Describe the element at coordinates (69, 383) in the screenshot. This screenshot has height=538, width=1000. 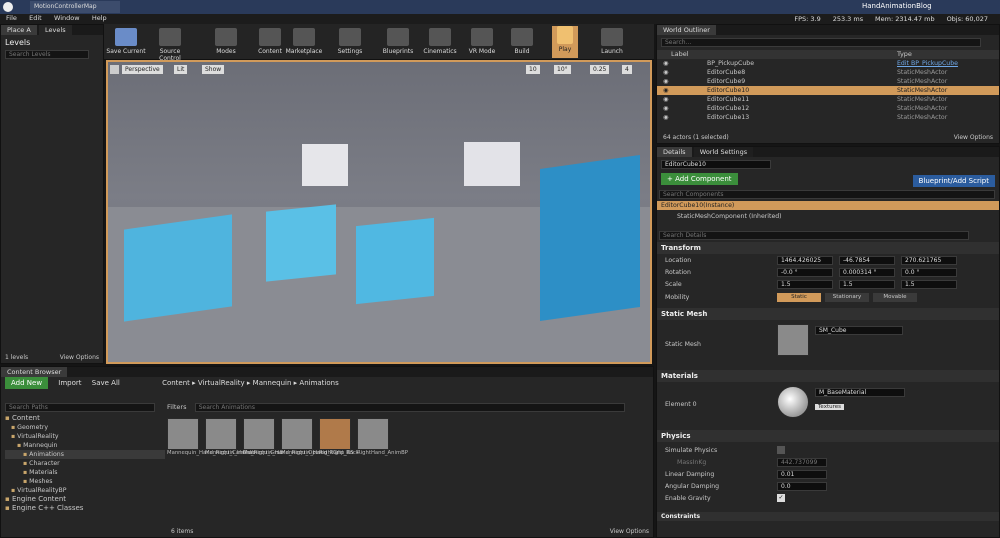
I see `import-button: Import` at that location.